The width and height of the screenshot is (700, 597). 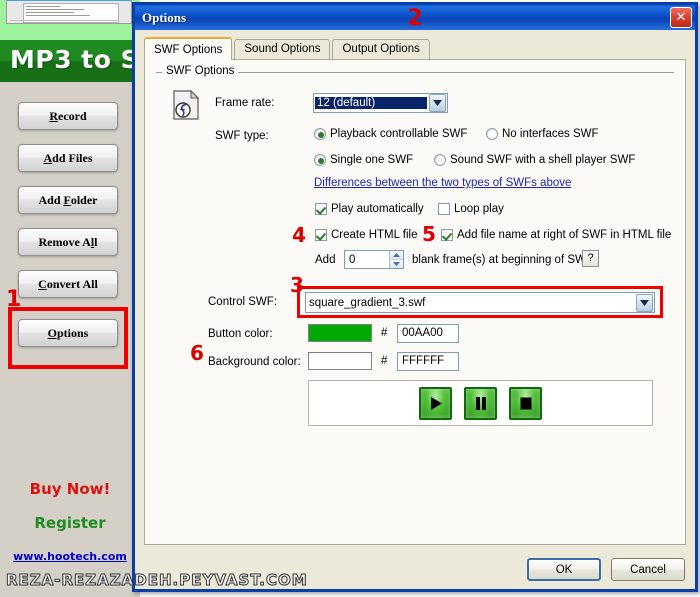 I want to click on tab-strip: SWF Options Sound Options Output Options, so click(x=288, y=48).